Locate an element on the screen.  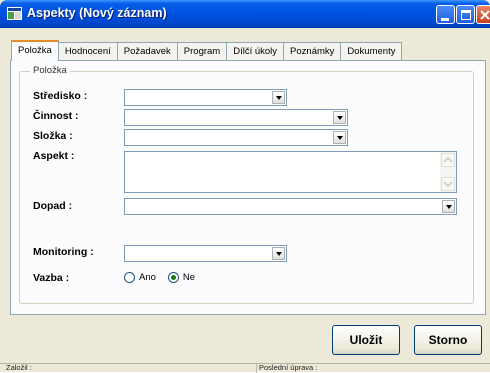
aspekt-label: Aspekt : is located at coordinates (54, 156).